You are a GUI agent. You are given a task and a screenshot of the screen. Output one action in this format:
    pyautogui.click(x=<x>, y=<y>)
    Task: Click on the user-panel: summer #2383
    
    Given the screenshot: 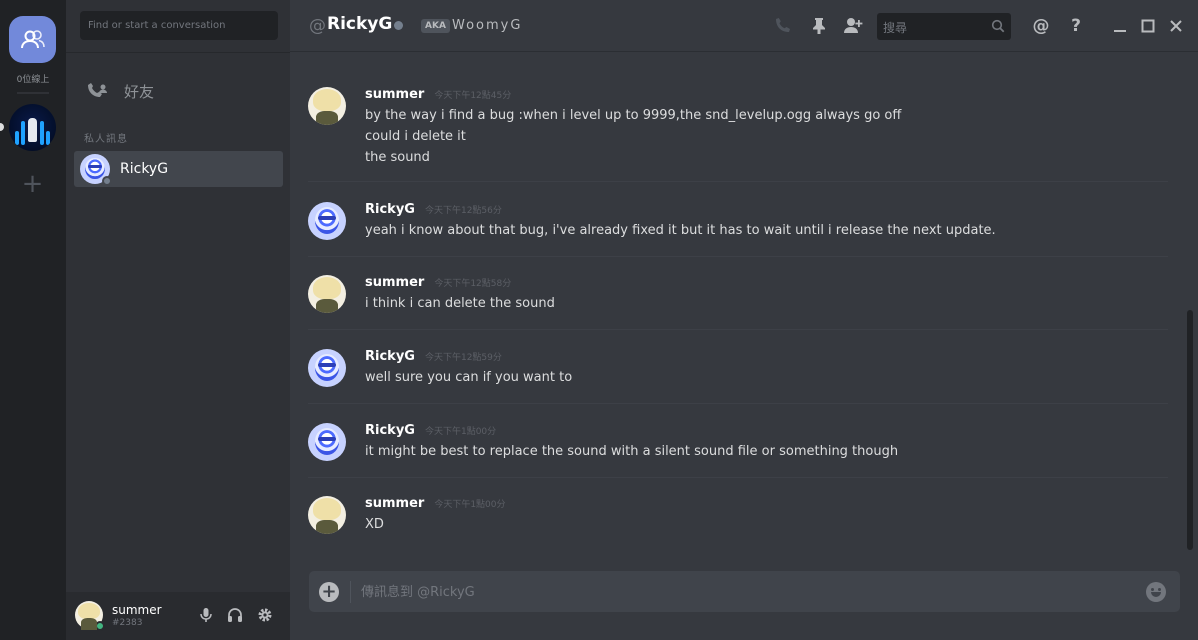 What is the action you would take?
    pyautogui.click(x=178, y=616)
    